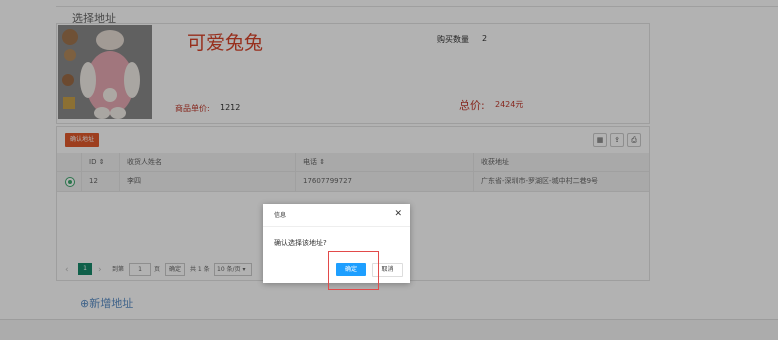 The height and width of the screenshot is (340, 778). I want to click on close-icon: ✕, so click(398, 214).